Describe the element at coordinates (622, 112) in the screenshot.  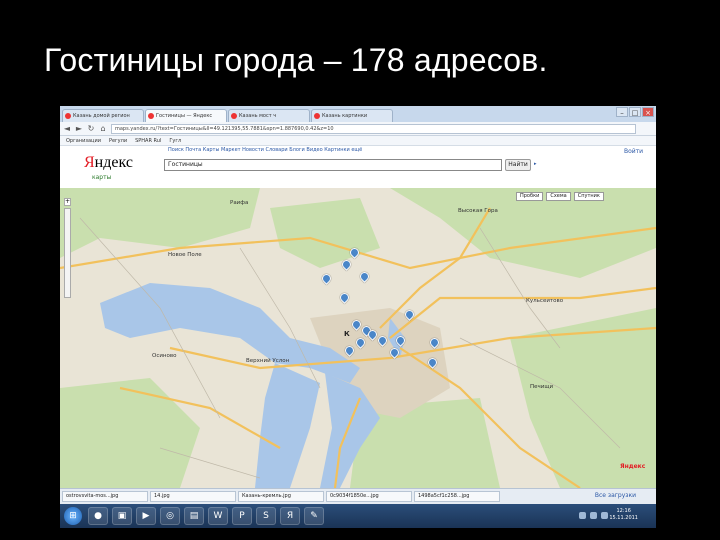
I see `minimize-icon: –` at that location.